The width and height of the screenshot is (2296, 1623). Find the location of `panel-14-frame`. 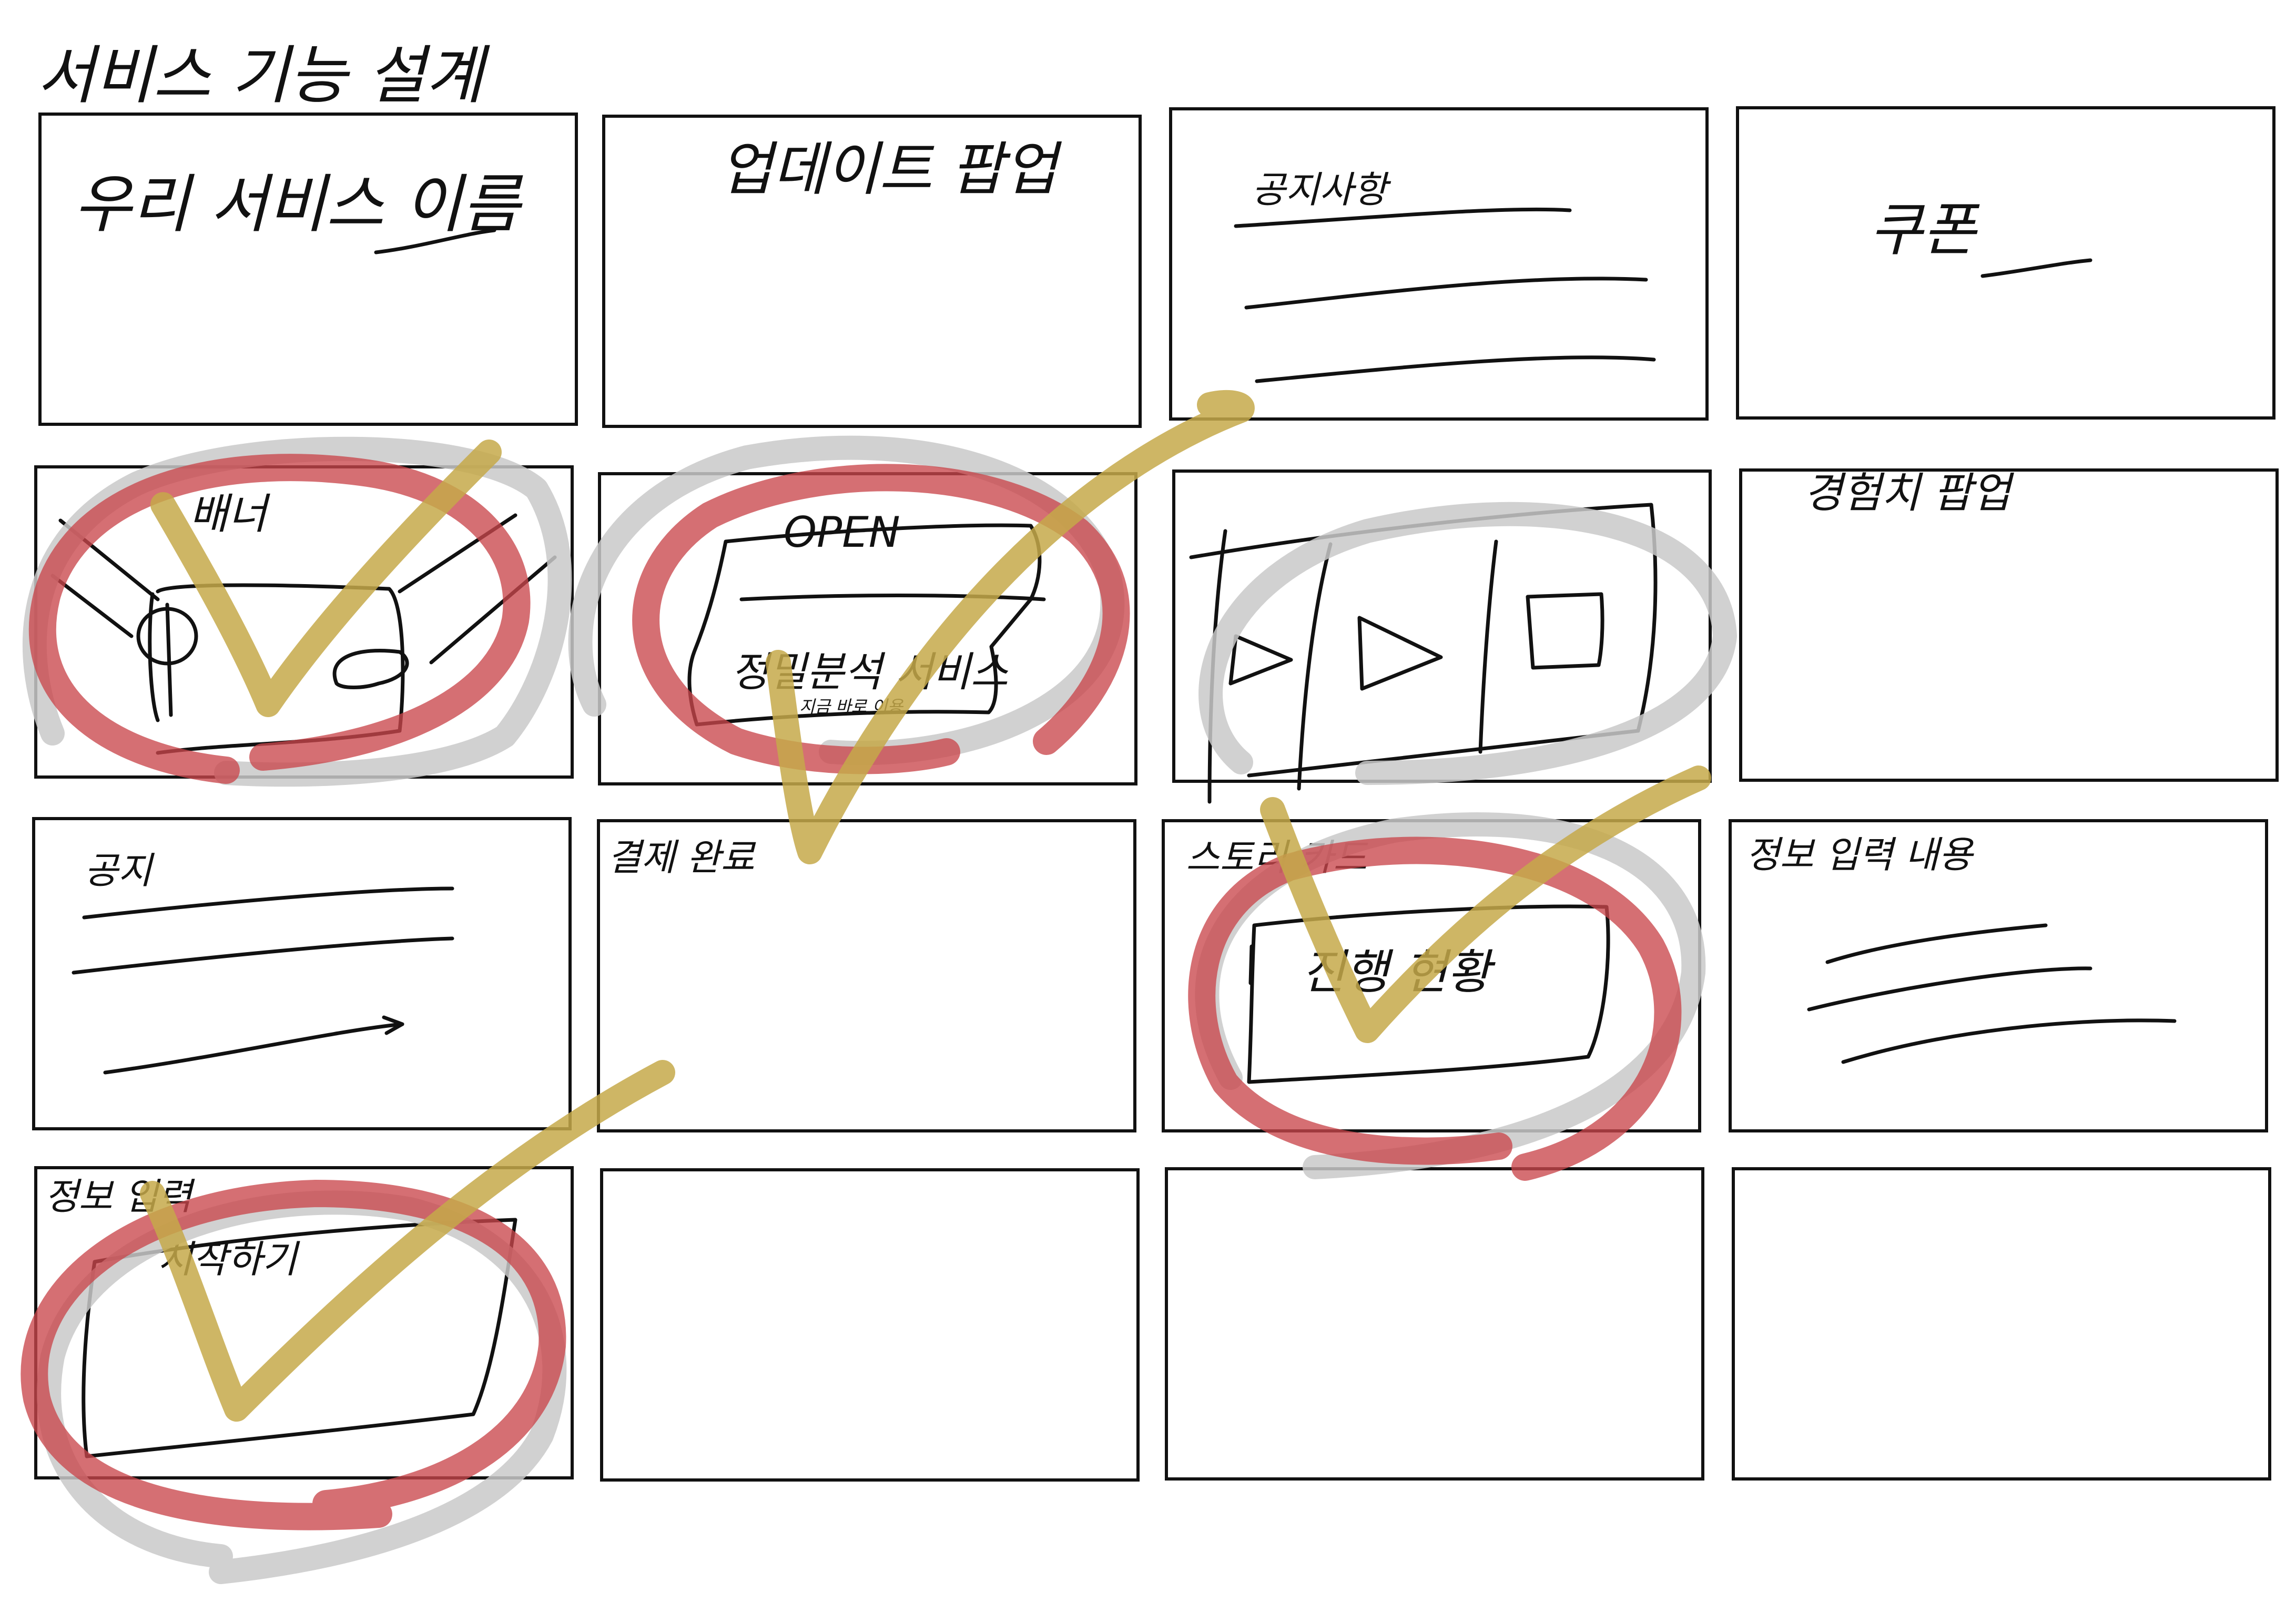

panel-14-frame is located at coordinates (870, 1325).